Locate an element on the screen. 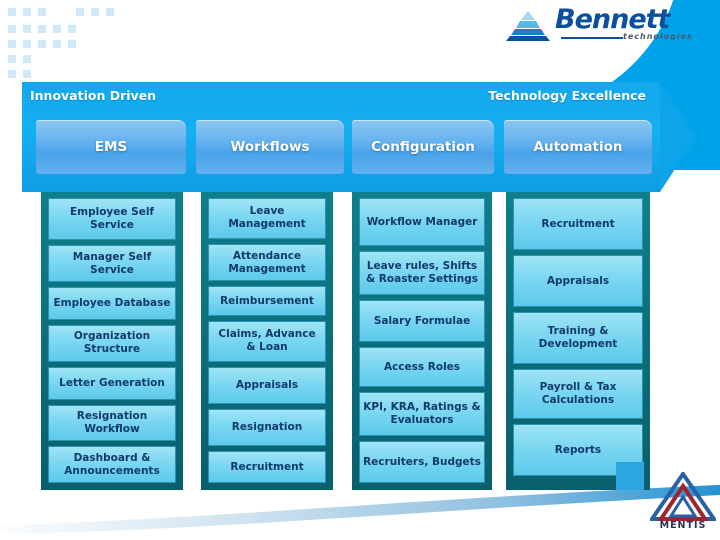 The image size is (720, 540). feature-item-label: Leave rules, Shifts & Roaster Settings is located at coordinates (422, 272).